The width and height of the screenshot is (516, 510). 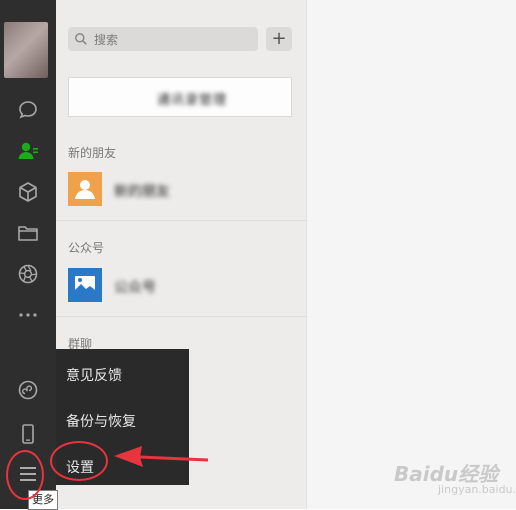 What do you see at coordinates (81, 39) in the screenshot?
I see `search-icon` at bounding box center [81, 39].